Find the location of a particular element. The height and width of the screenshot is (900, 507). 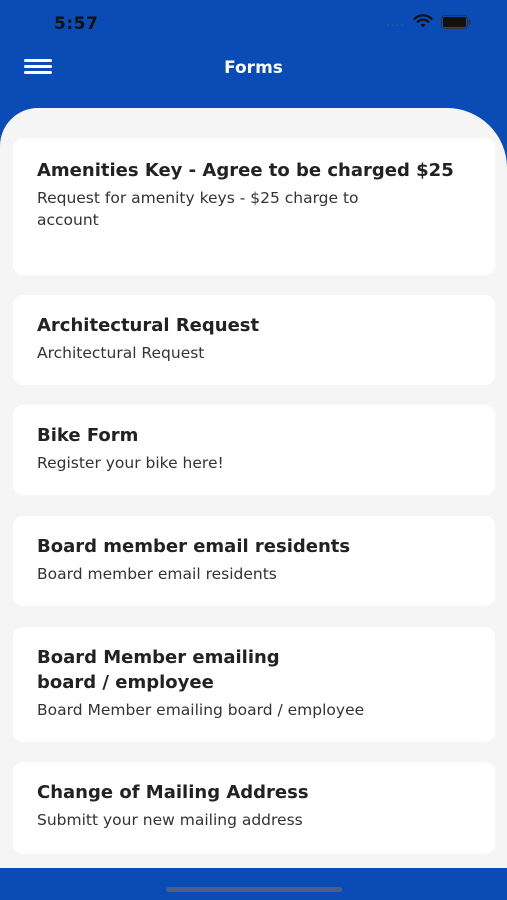

home-indicator is located at coordinates (254, 889).